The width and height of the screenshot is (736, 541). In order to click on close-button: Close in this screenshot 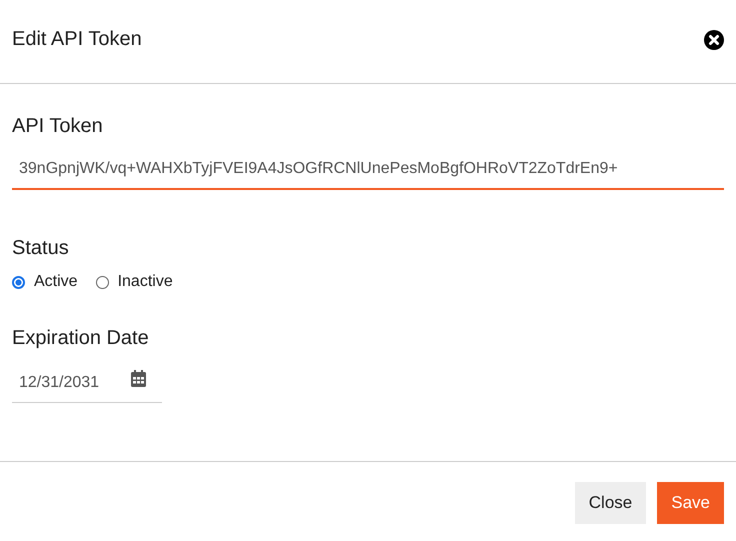, I will do `click(610, 503)`.